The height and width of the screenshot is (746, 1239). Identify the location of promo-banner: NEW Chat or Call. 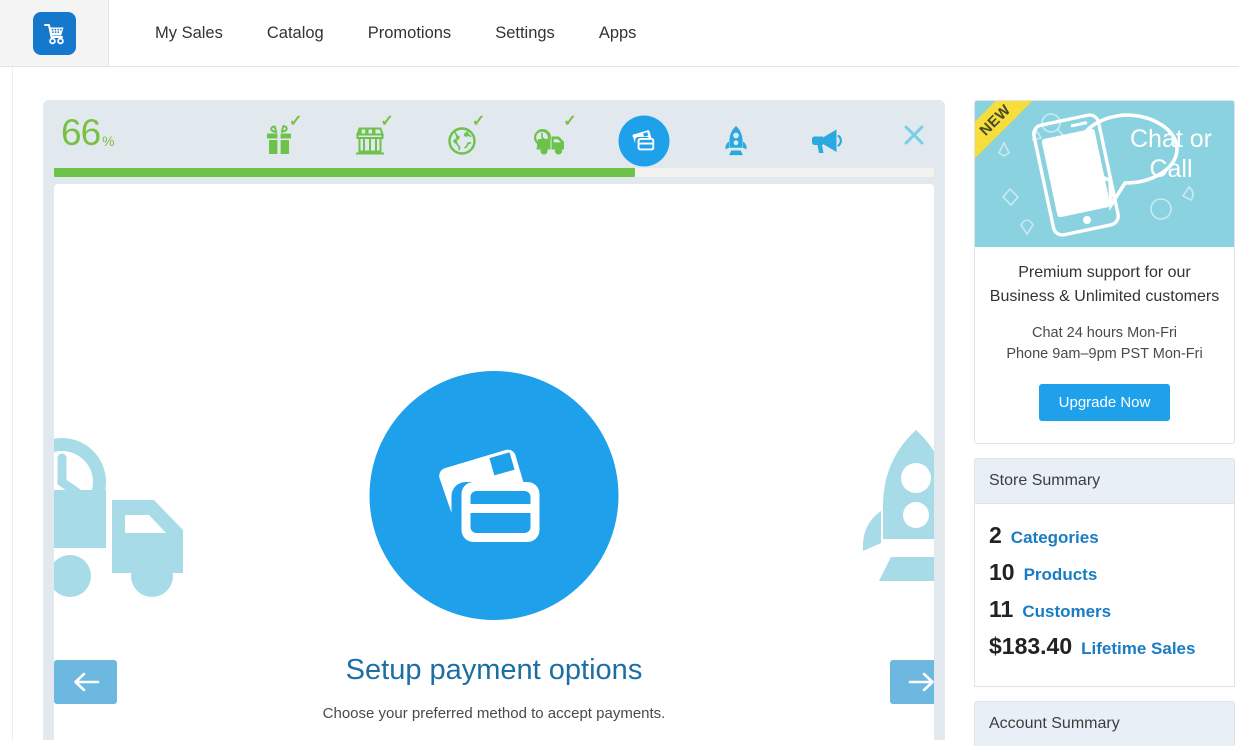
(1104, 174).